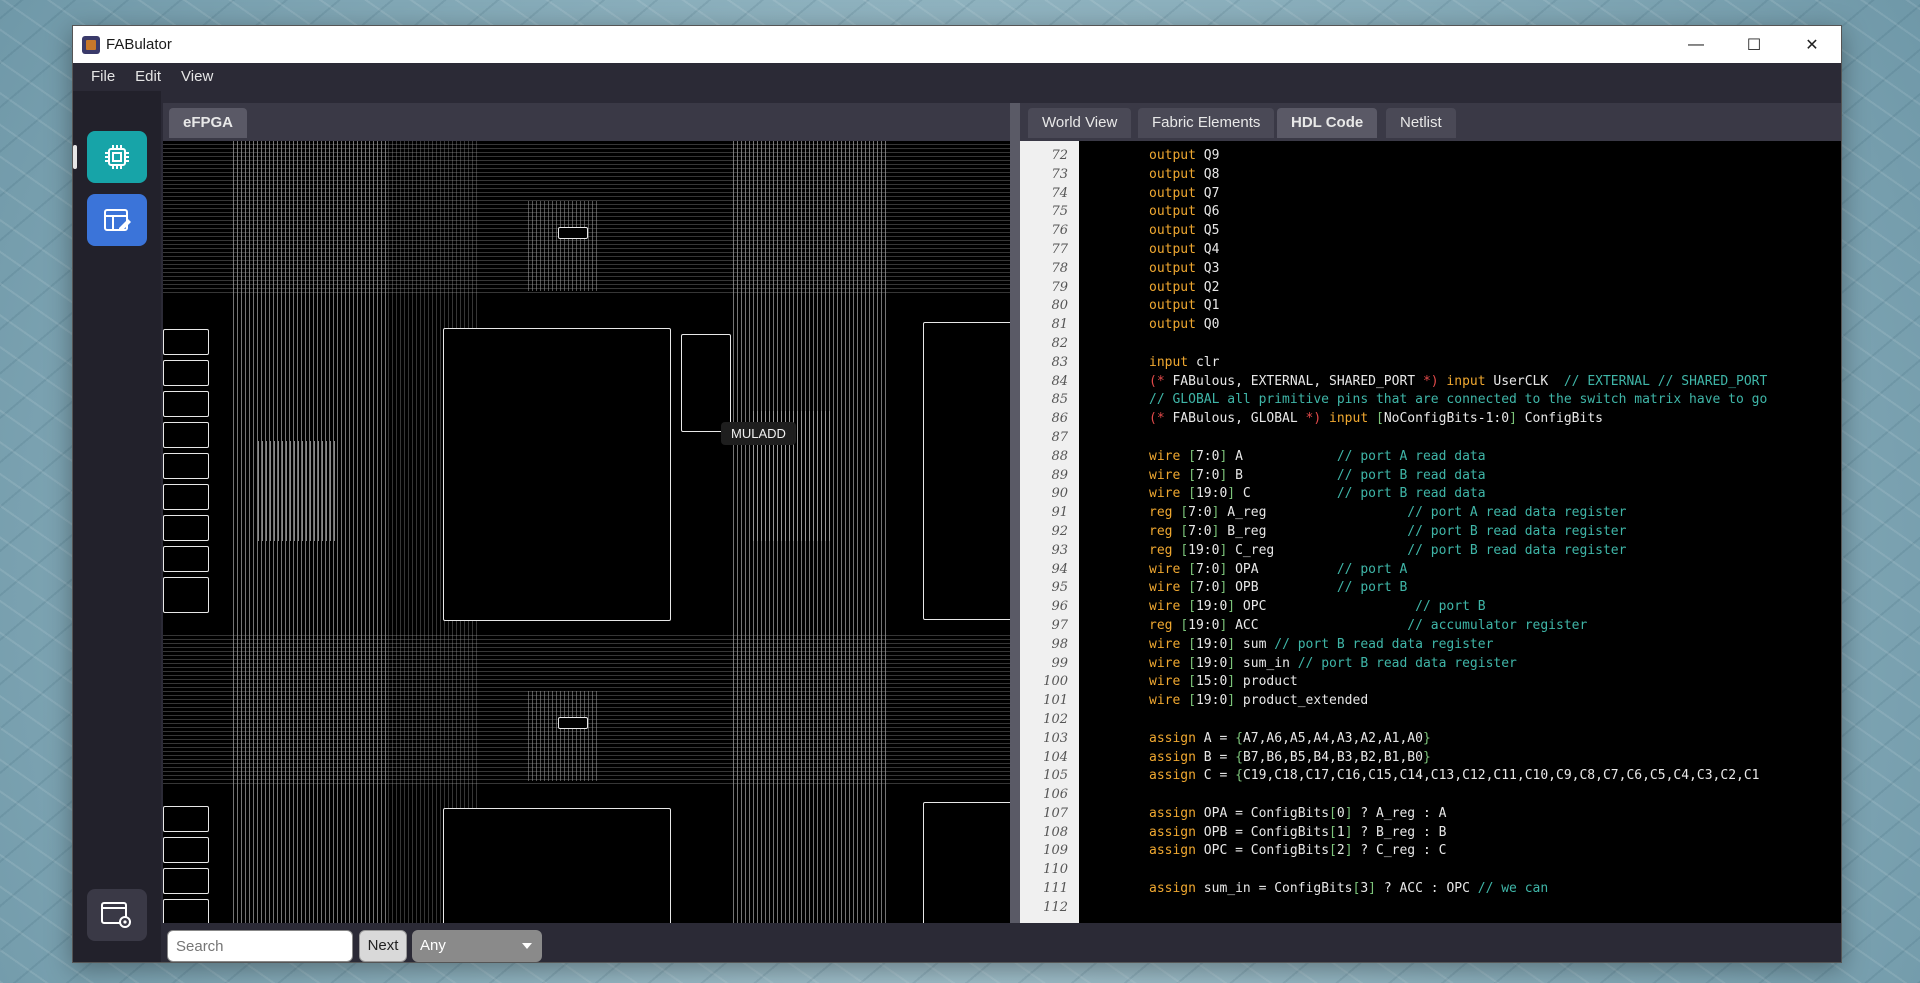 This screenshot has height=983, width=1920. I want to click on line-number: 79, so click(1059, 287).